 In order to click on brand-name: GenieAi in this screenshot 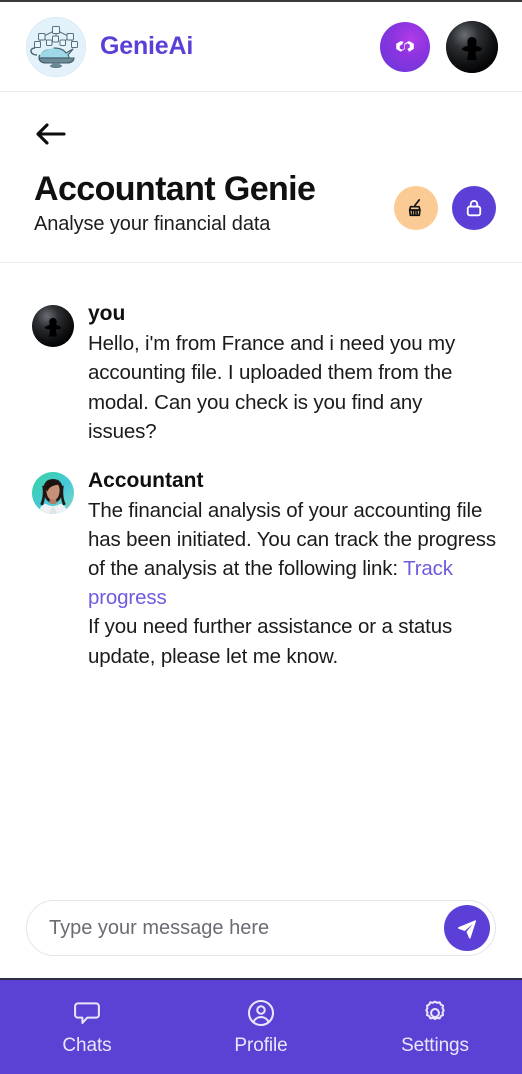, I will do `click(147, 46)`.